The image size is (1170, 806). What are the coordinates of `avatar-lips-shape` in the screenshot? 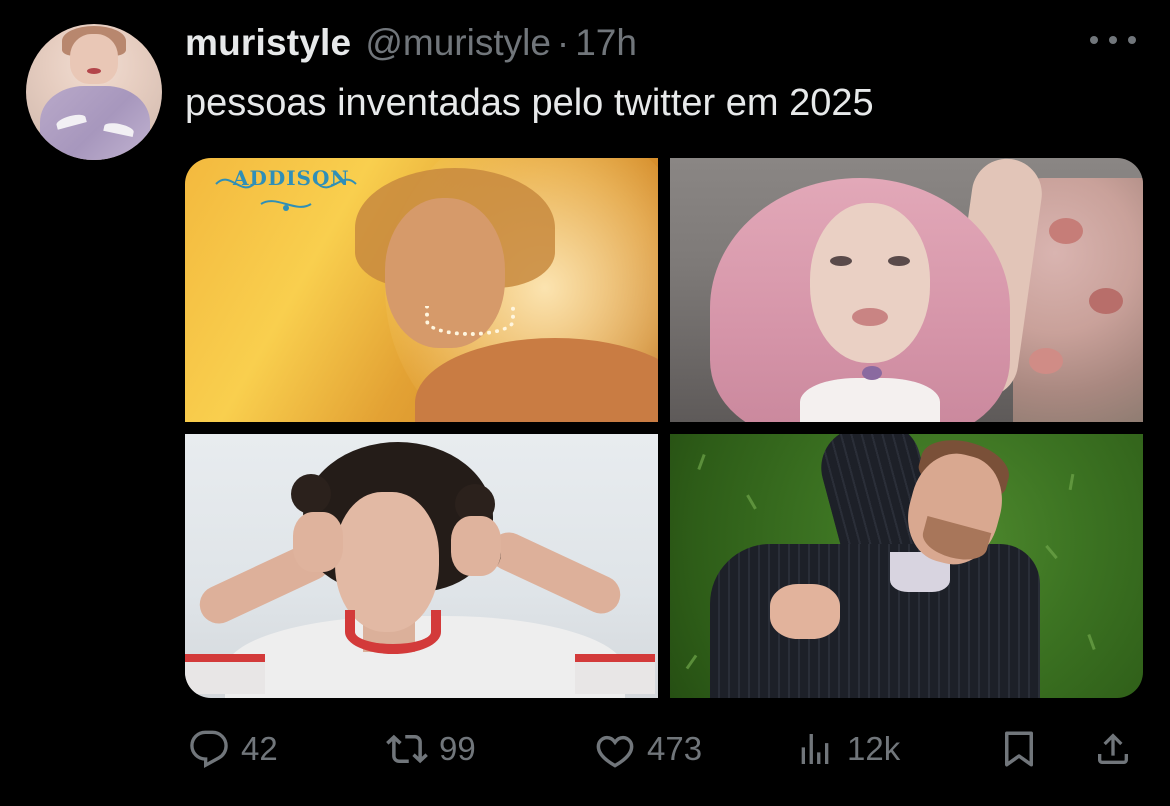 It's located at (94, 71).